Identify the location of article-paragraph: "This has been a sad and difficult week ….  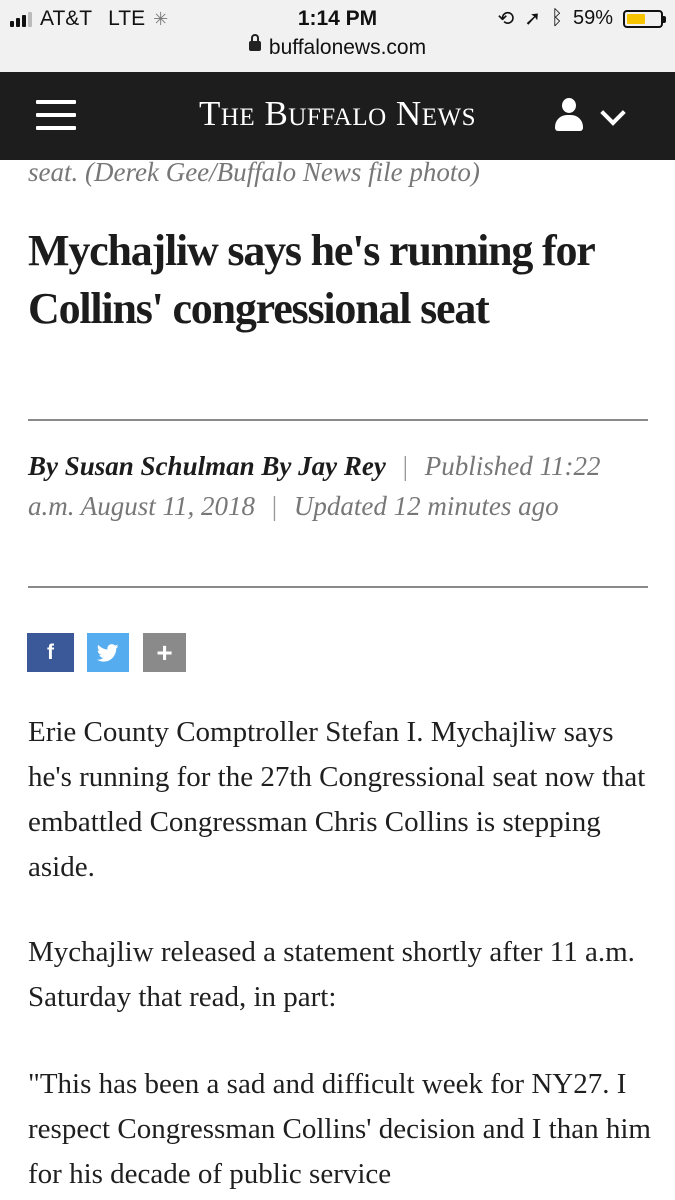
(339, 1129).